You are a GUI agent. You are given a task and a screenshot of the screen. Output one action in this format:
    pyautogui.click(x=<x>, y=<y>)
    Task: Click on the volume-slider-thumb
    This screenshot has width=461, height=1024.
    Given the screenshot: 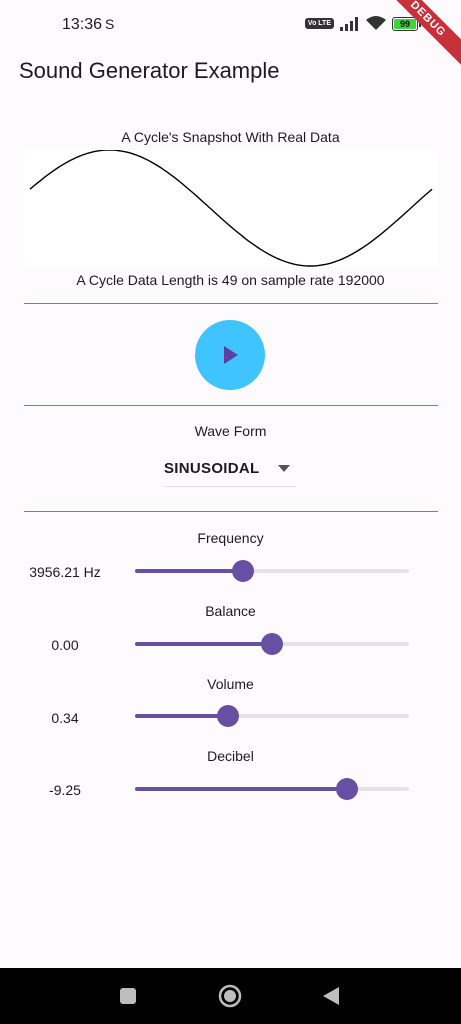 What is the action you would take?
    pyautogui.click(x=228, y=716)
    